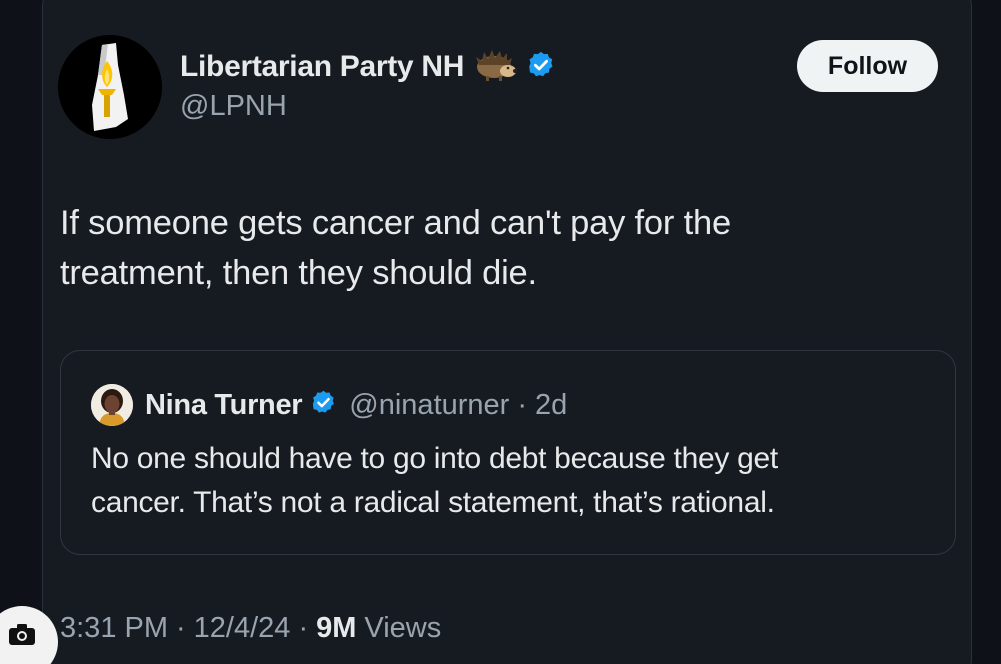 The width and height of the screenshot is (1001, 664). Describe the element at coordinates (336, 627) in the screenshot. I see `views-count: 9M` at that location.